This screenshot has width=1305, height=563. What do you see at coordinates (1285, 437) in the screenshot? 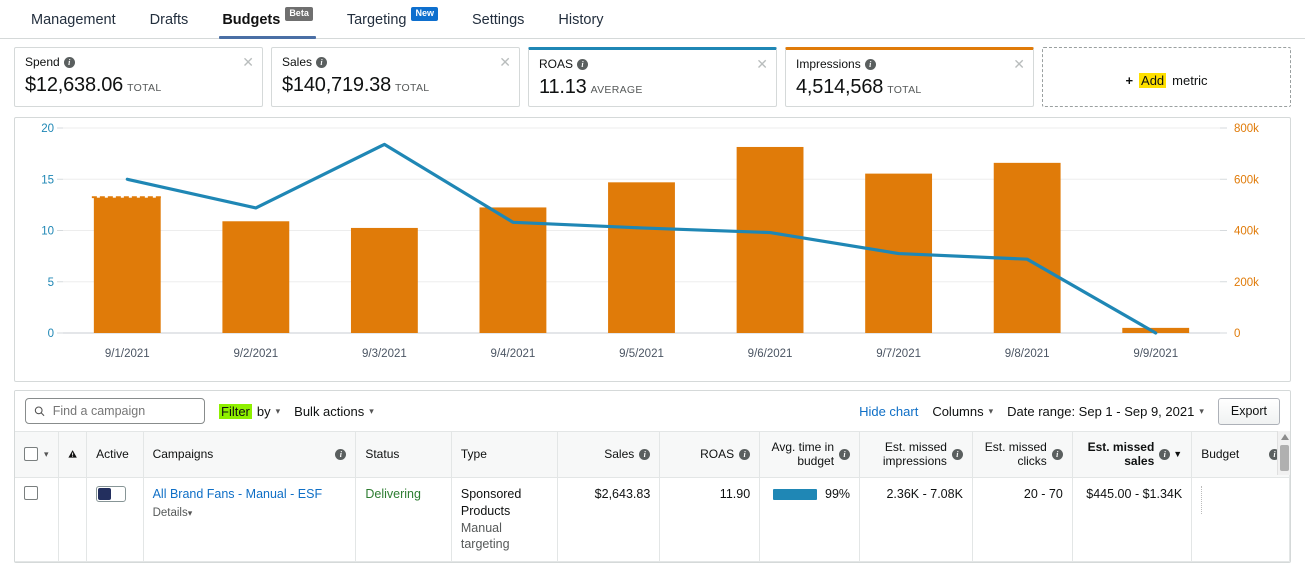
I see `scroll-up-arrow-icon` at bounding box center [1285, 437].